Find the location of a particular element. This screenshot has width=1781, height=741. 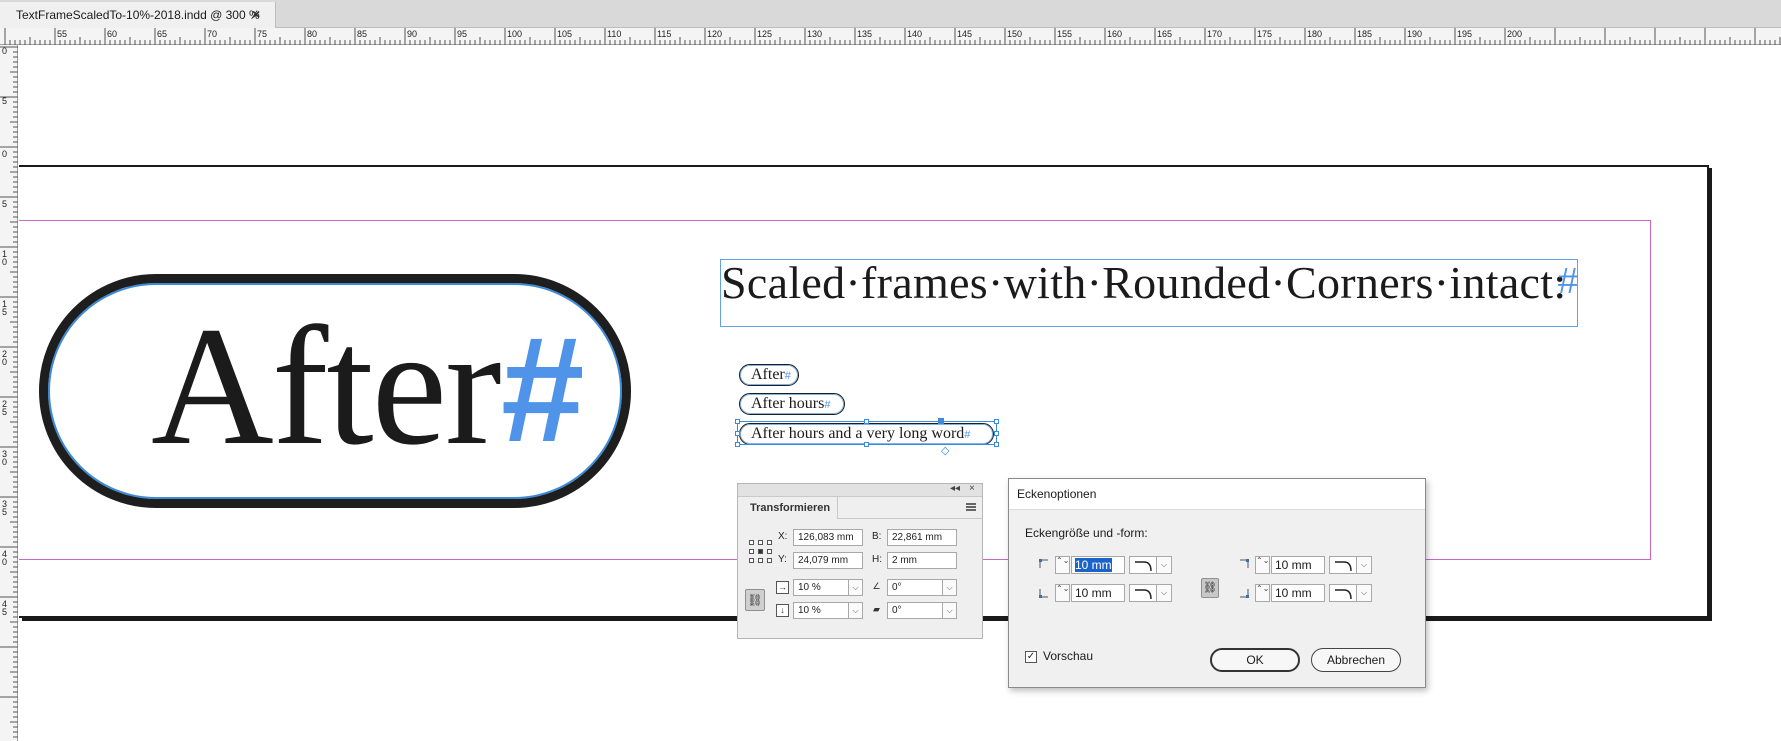

frame-text: After hours is located at coordinates (788, 403).